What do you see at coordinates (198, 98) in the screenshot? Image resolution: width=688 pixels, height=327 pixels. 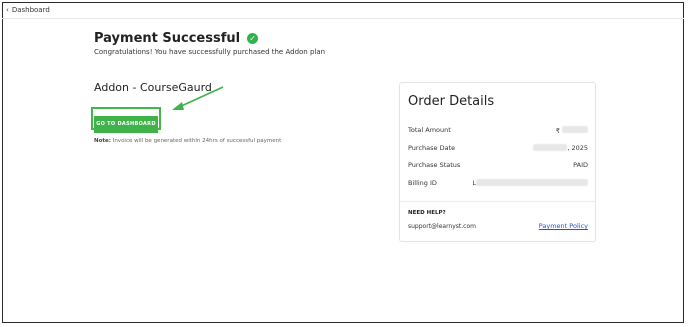 I see `annotation-arrow-icon` at bounding box center [198, 98].